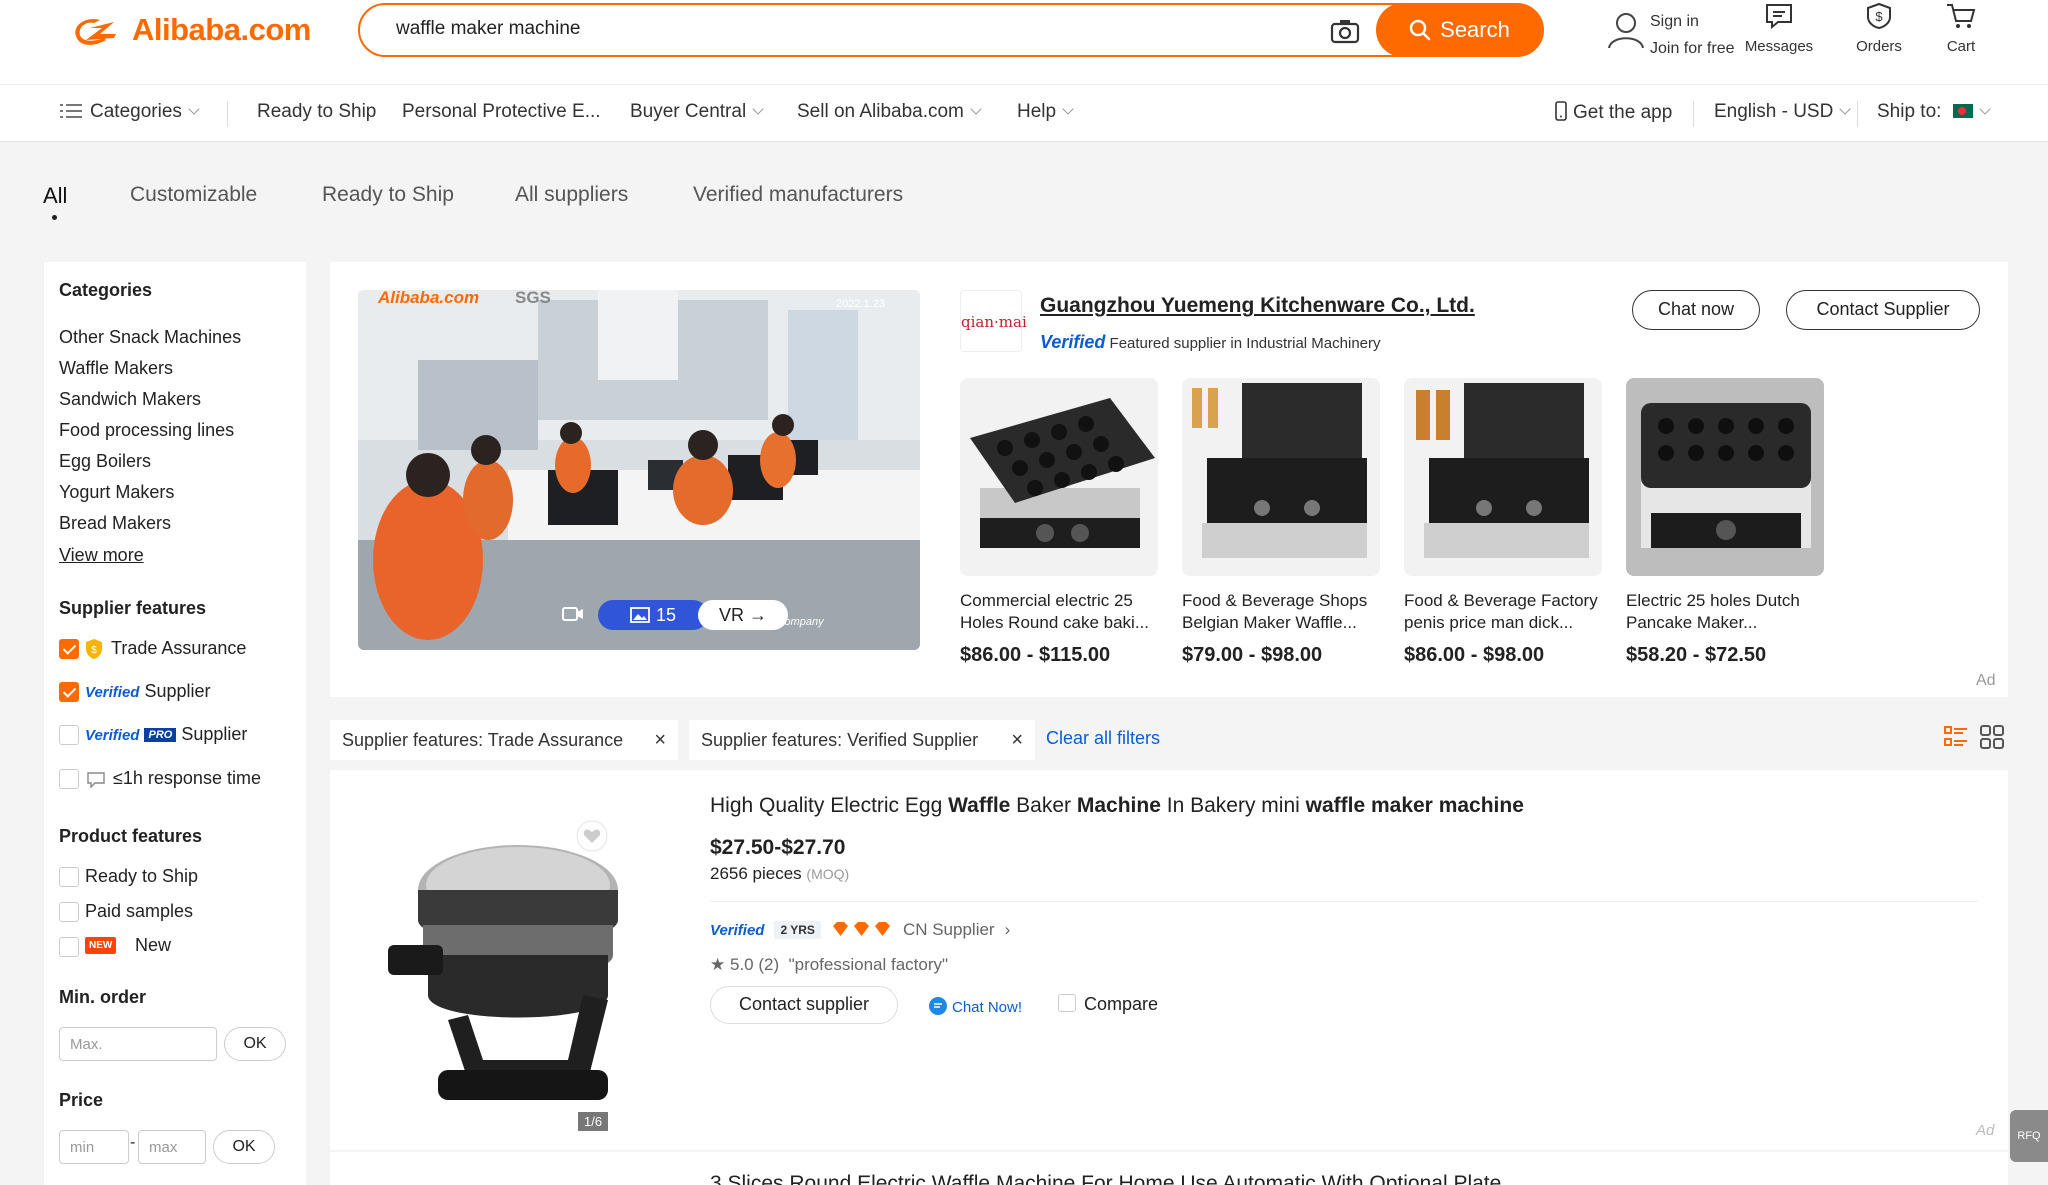 The image size is (2048, 1185). Describe the element at coordinates (116, 492) in the screenshot. I see `category-item: Yogurt Makers` at that location.